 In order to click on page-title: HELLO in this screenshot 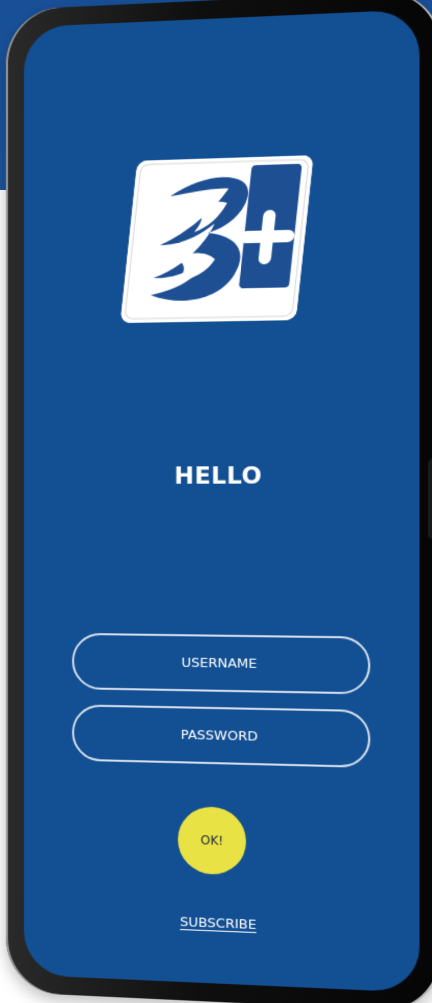, I will do `click(218, 476)`.